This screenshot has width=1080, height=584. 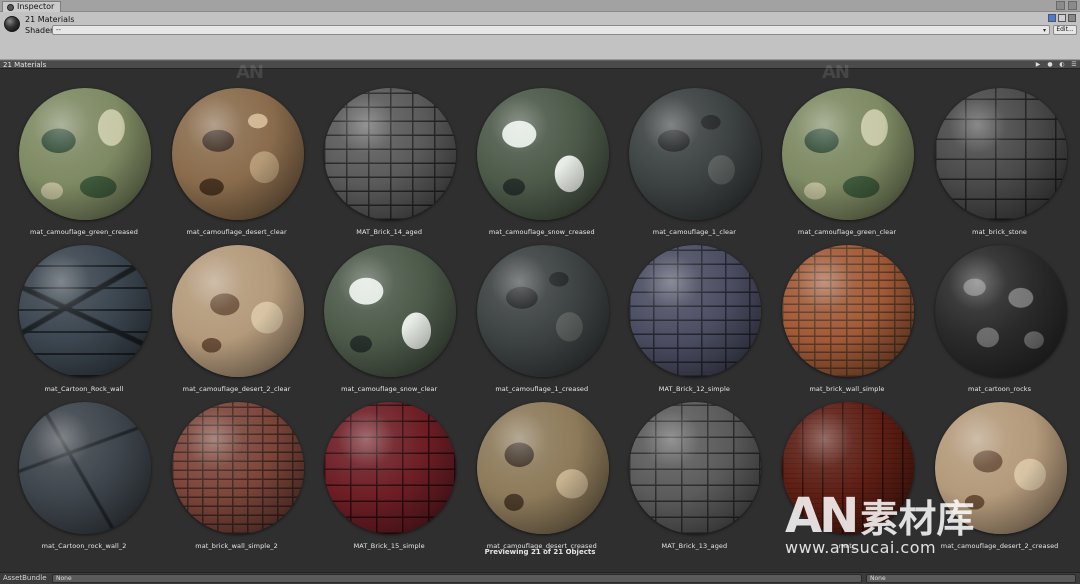 I want to click on material-preview-item: MAT_Brick_15_simple, so click(x=389, y=477).